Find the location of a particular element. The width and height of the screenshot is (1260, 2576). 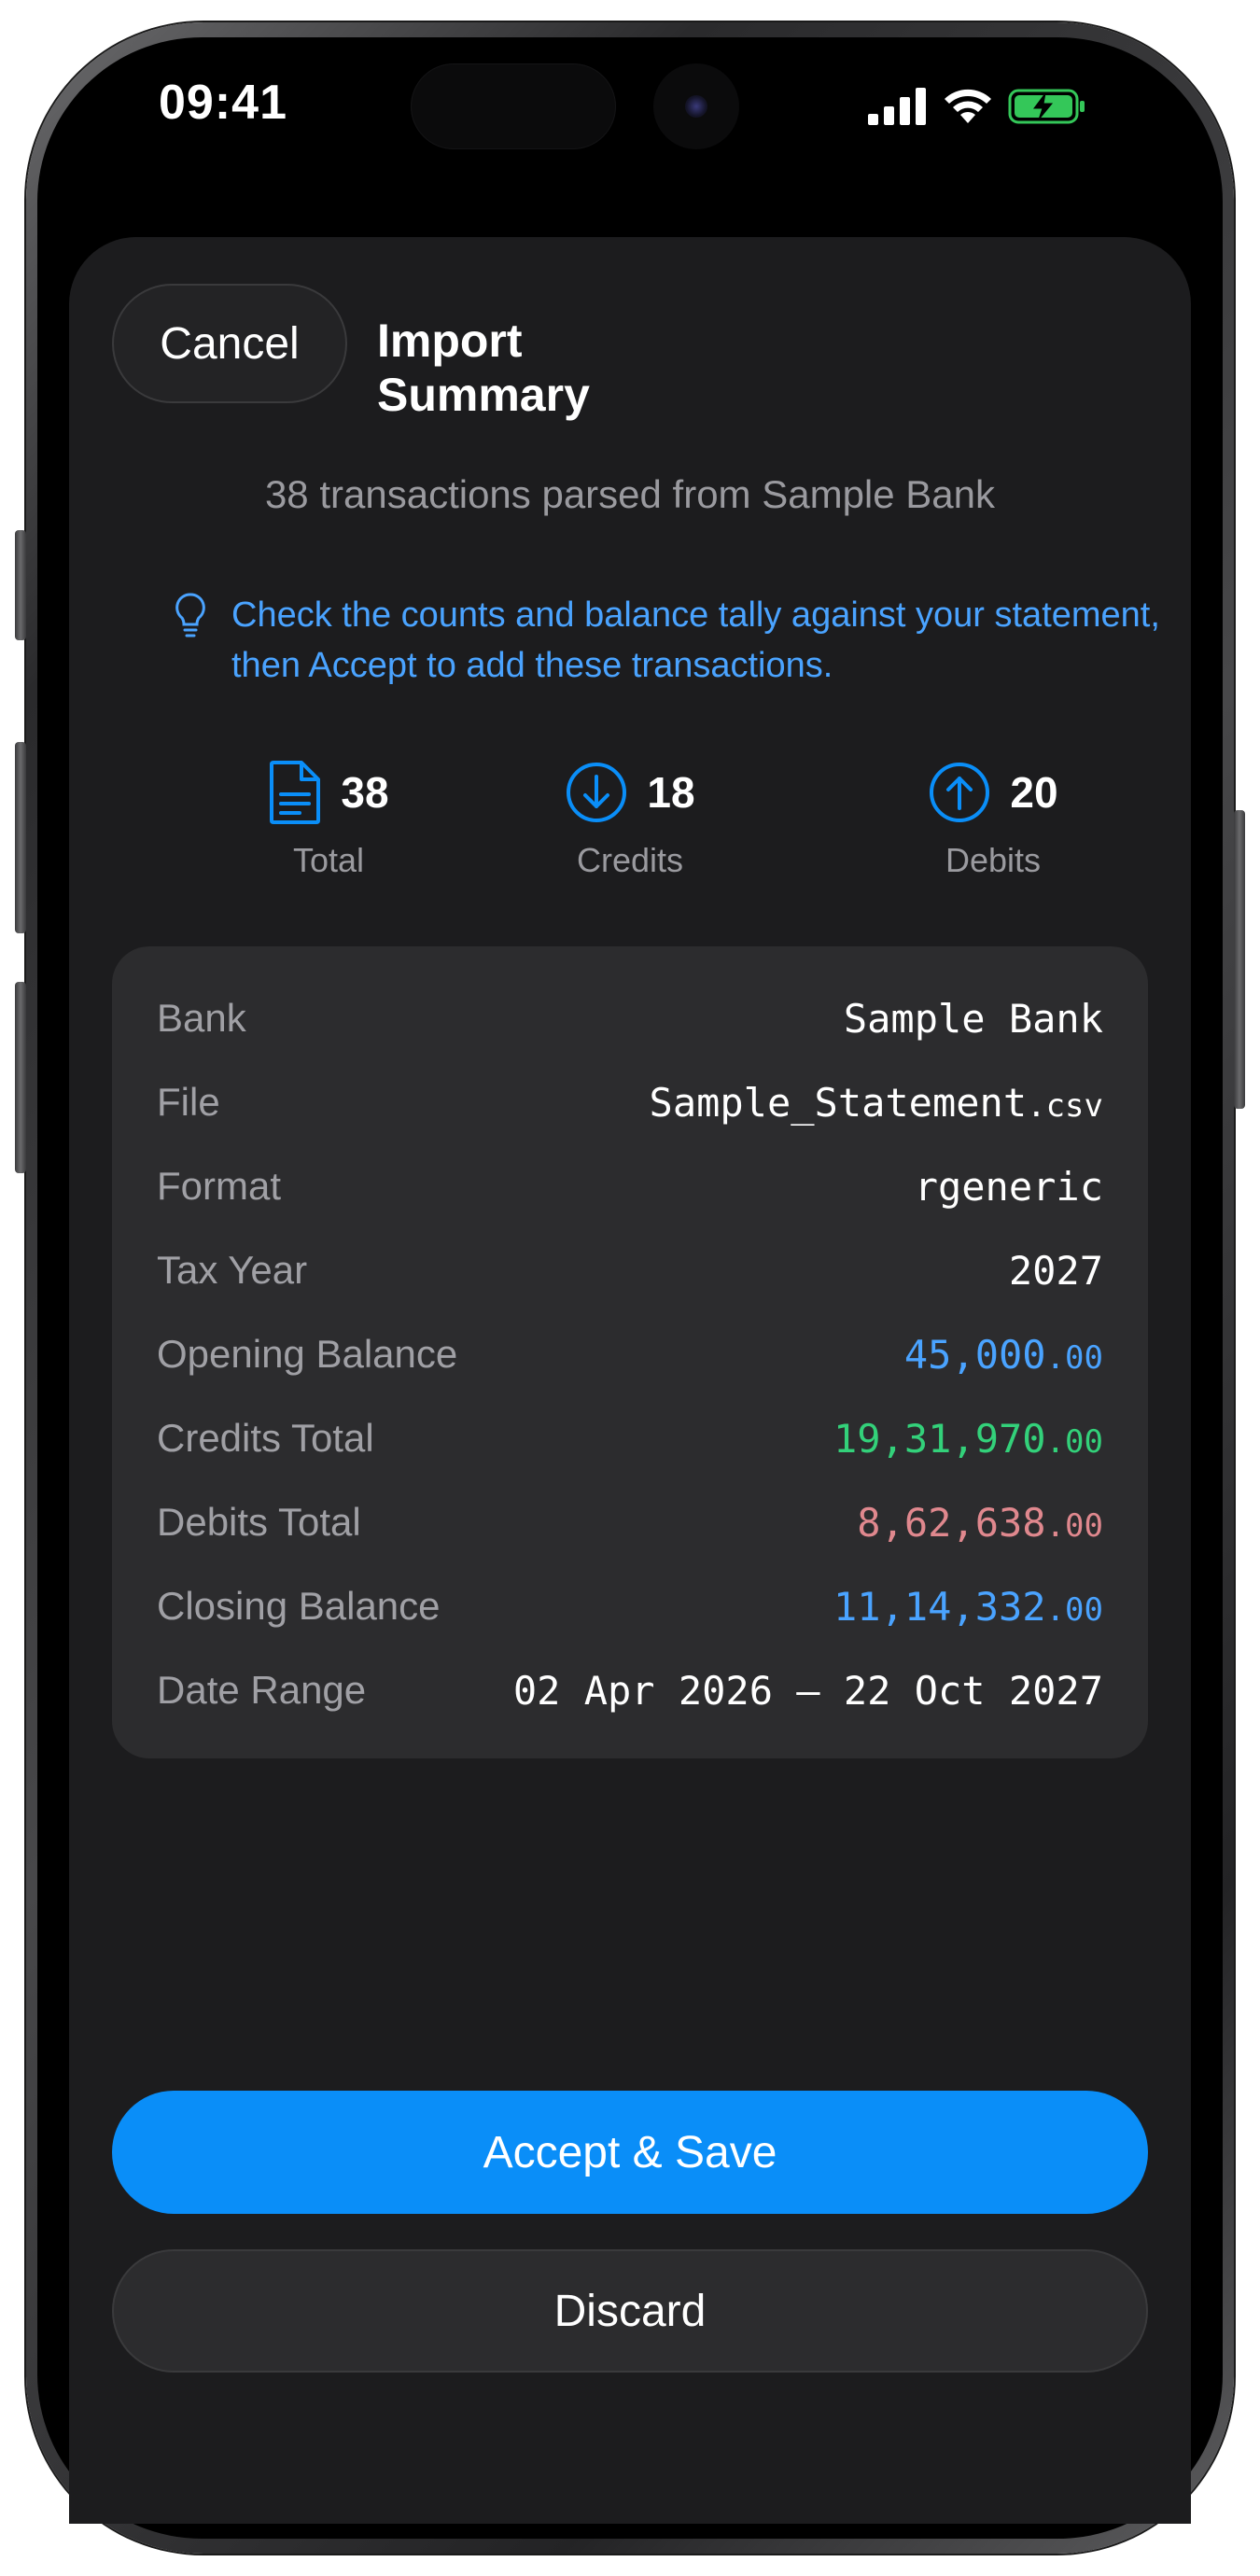

detail-label: Tax Year is located at coordinates (232, 1270).